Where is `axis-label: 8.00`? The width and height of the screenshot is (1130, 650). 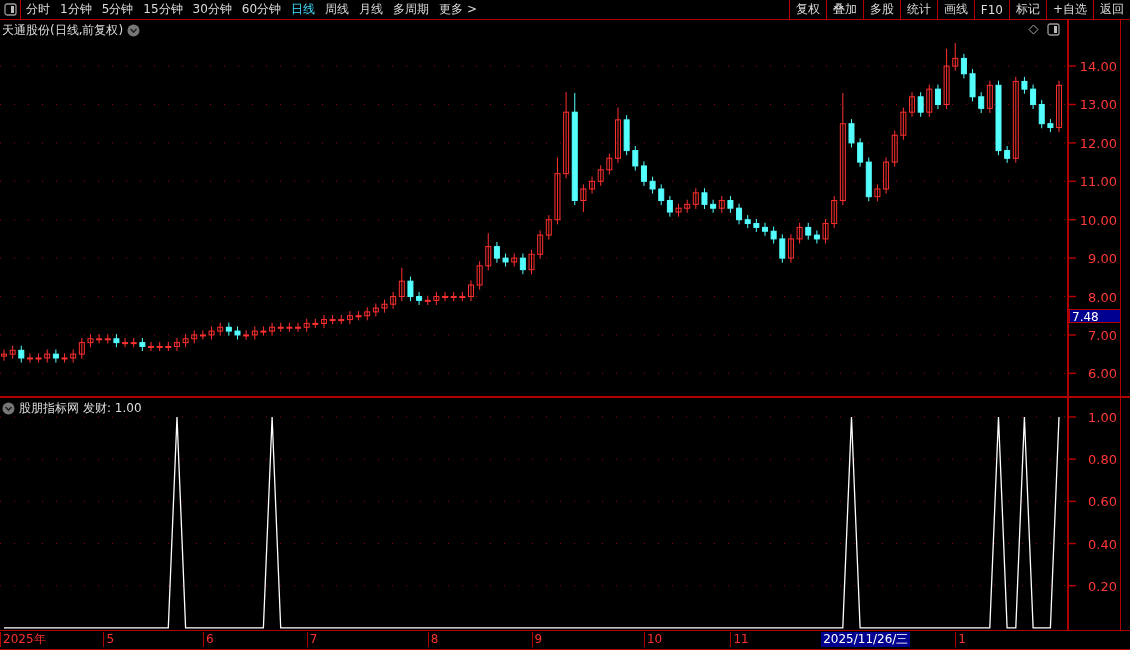
axis-label: 8.00 is located at coordinates (1102, 297).